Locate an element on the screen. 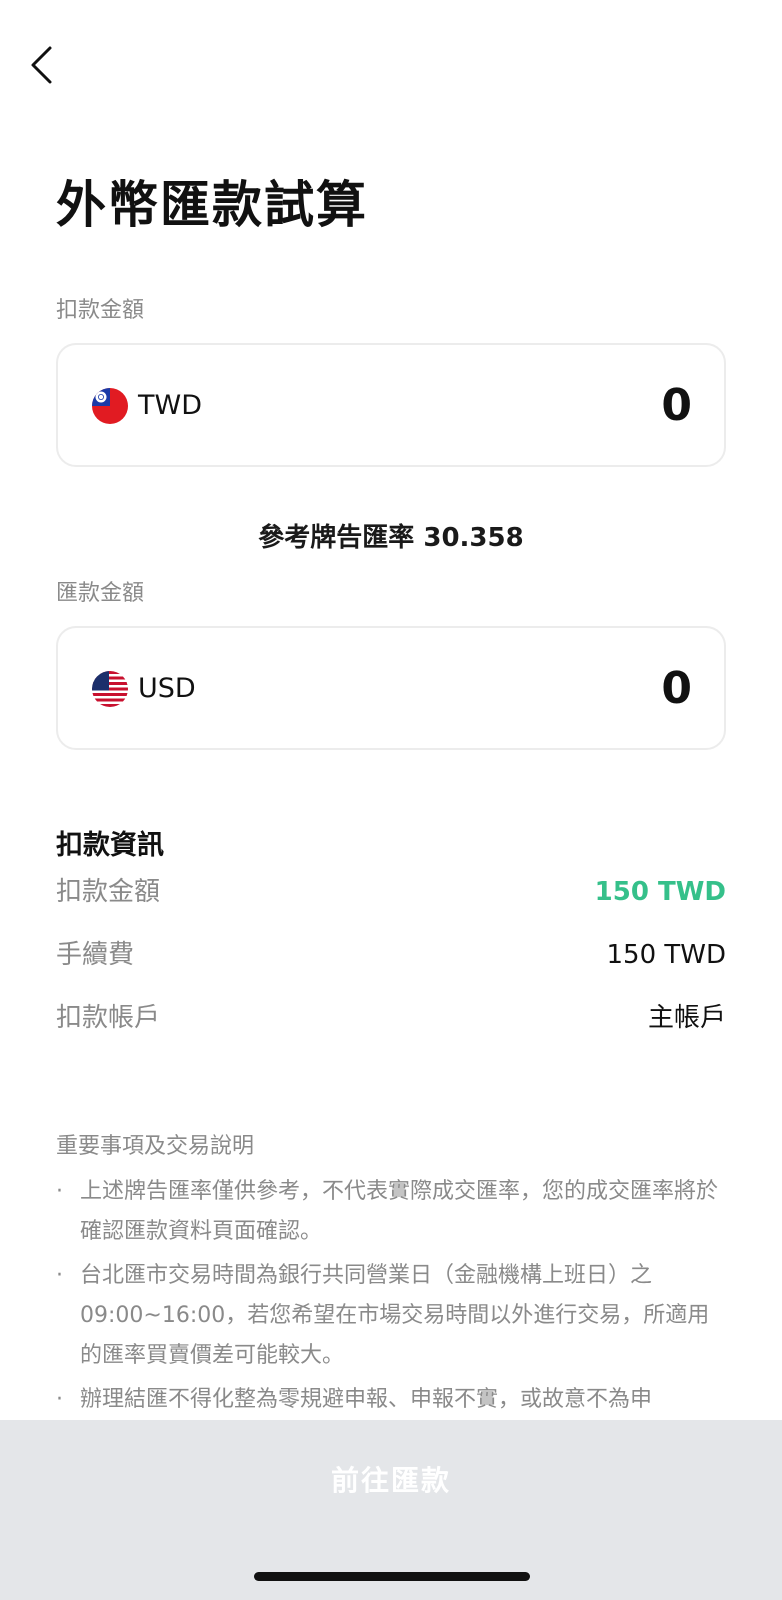 This screenshot has height=1600, width=782. info-label: 扣款帳戶 is located at coordinates (108, 1018).